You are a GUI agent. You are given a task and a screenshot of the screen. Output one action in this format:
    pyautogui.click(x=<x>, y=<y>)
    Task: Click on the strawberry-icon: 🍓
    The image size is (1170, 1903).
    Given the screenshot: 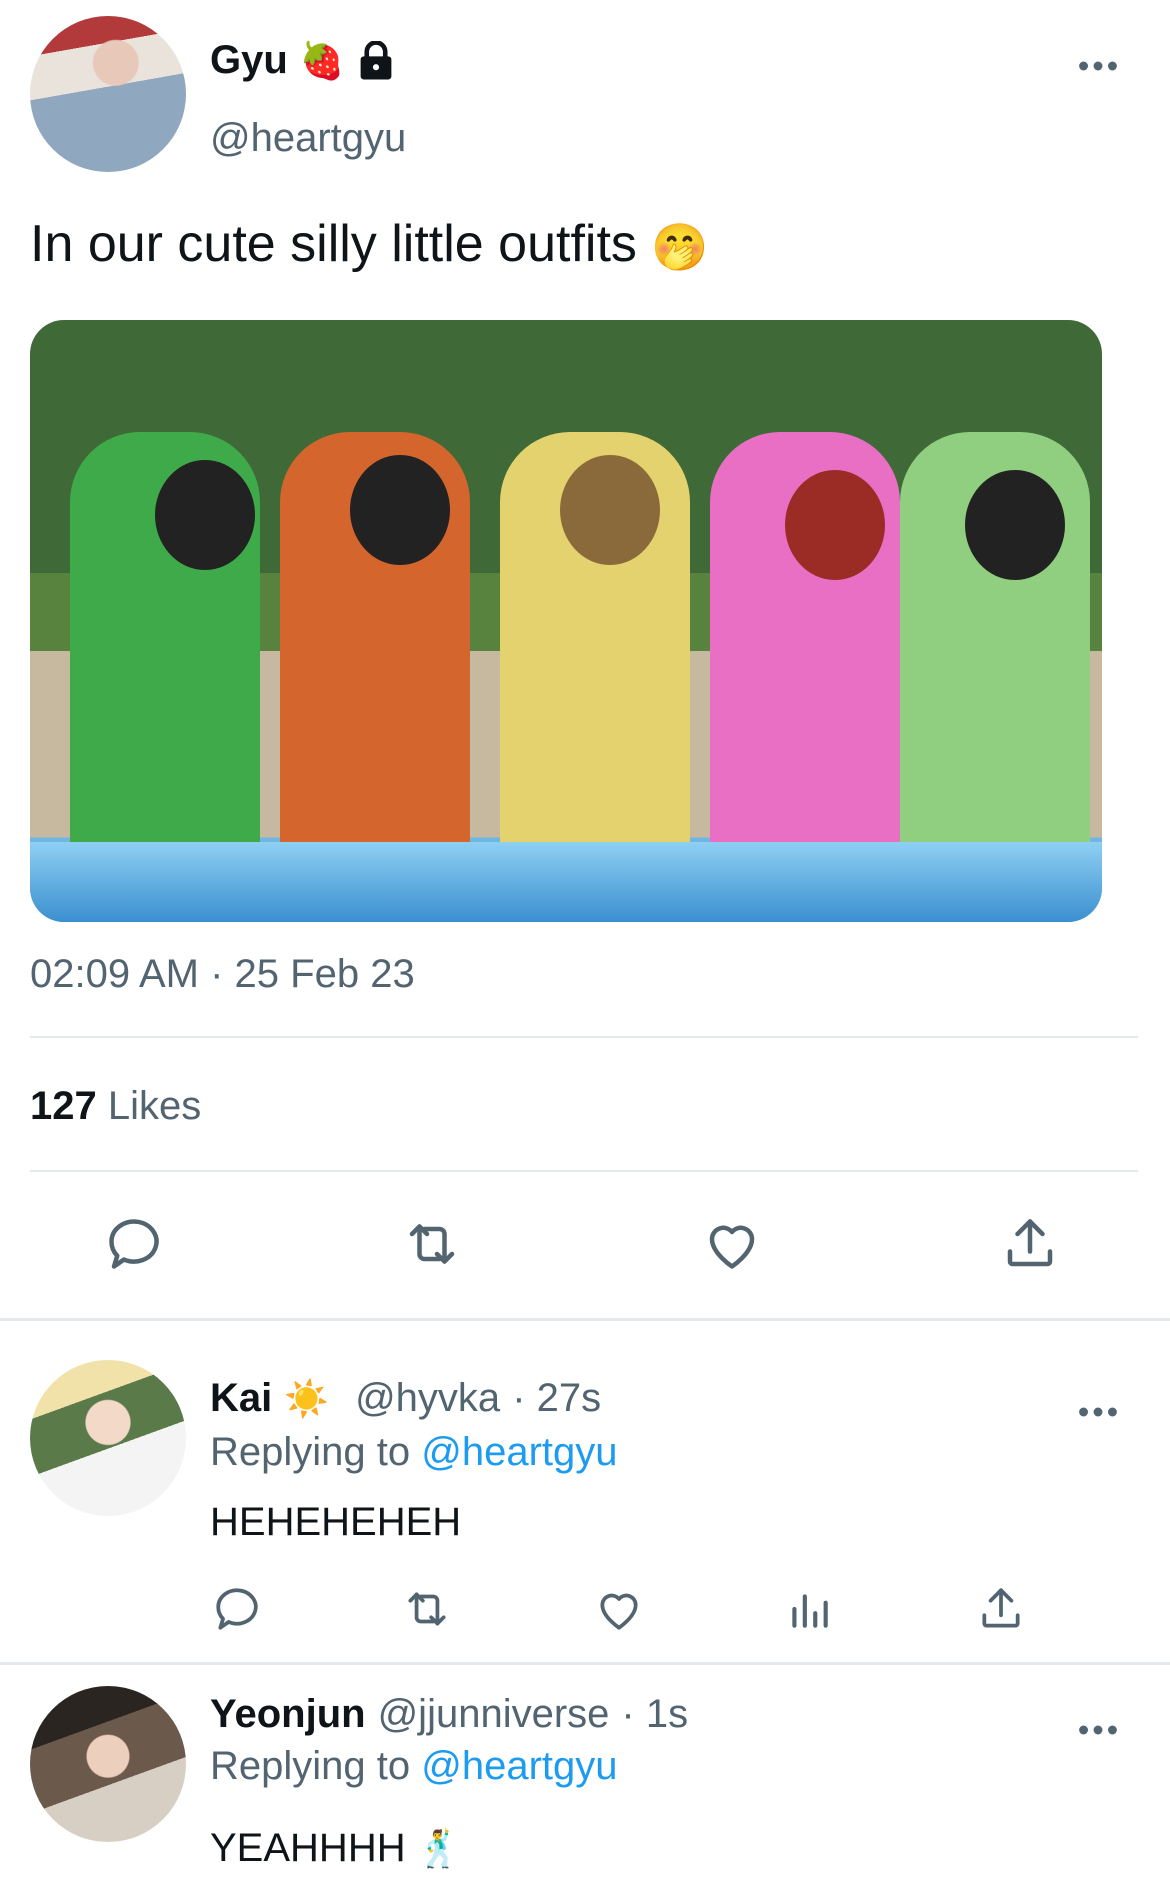 What is the action you would take?
    pyautogui.click(x=322, y=60)
    